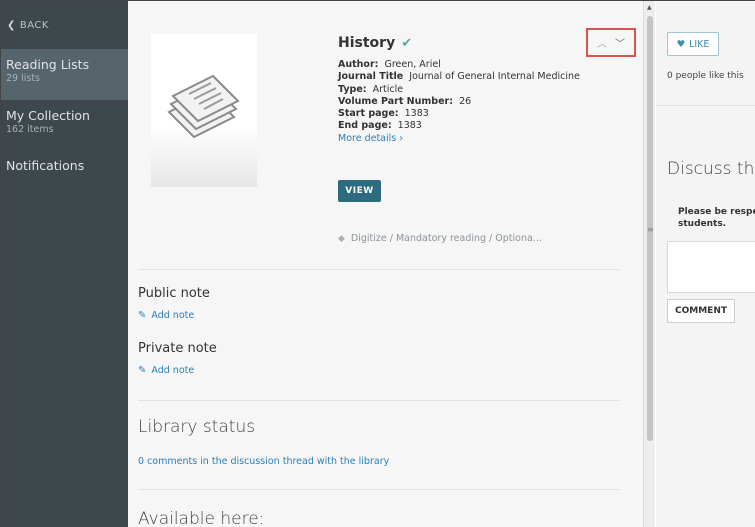 This screenshot has height=527, width=755. I want to click on more-details-link: More details ›, so click(459, 139).